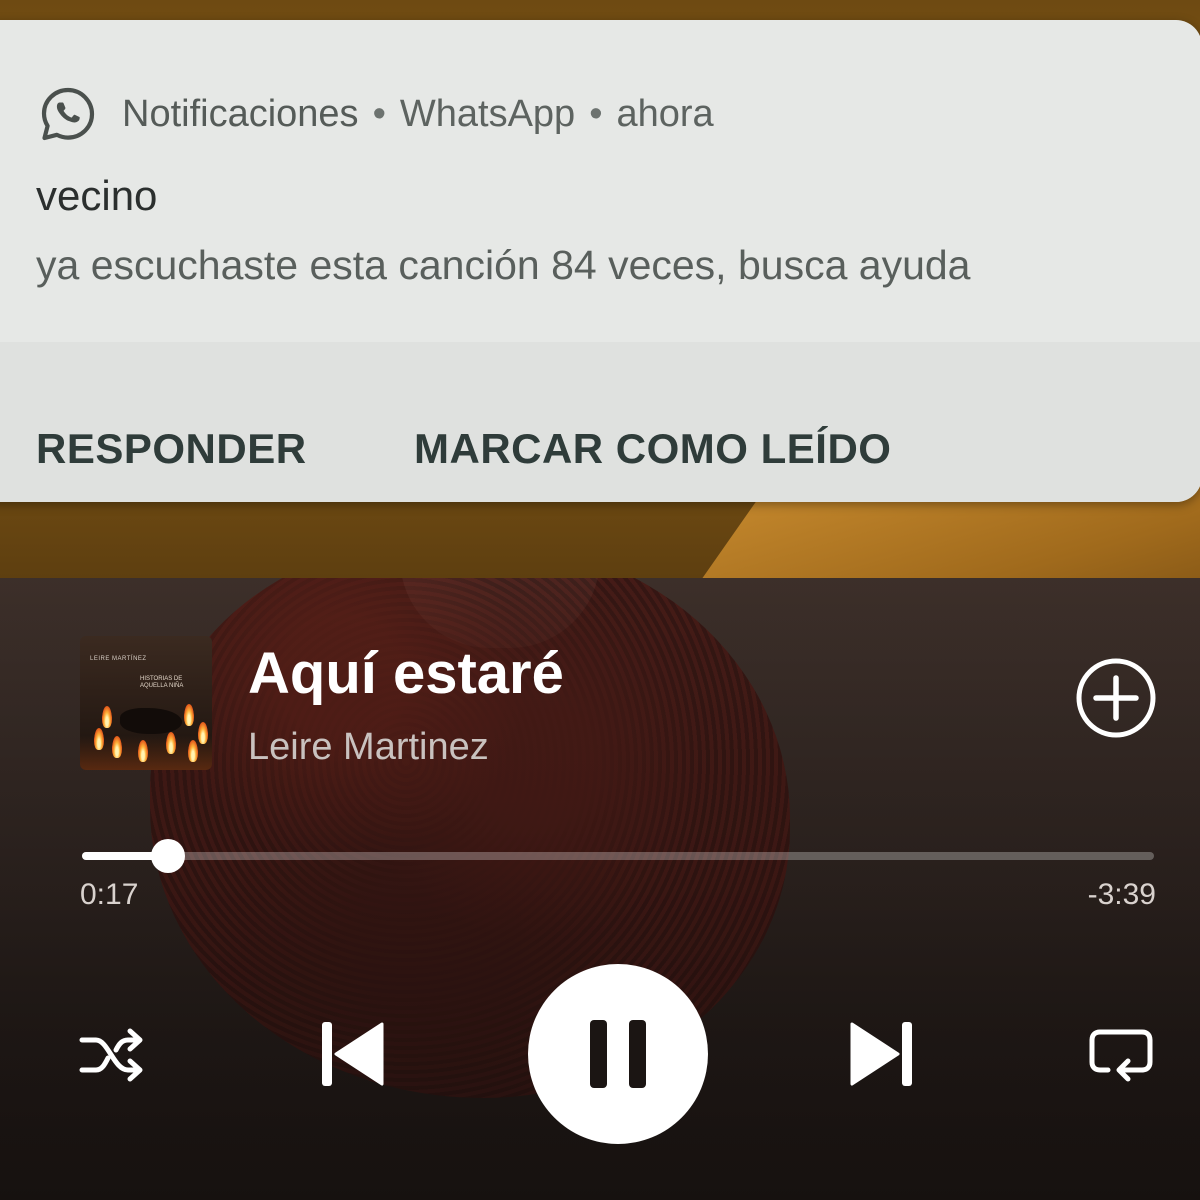 The height and width of the screenshot is (1200, 1200). Describe the element at coordinates (118, 659) in the screenshot. I see `album-art-artist: LEIRE MARTÍNEZ` at that location.